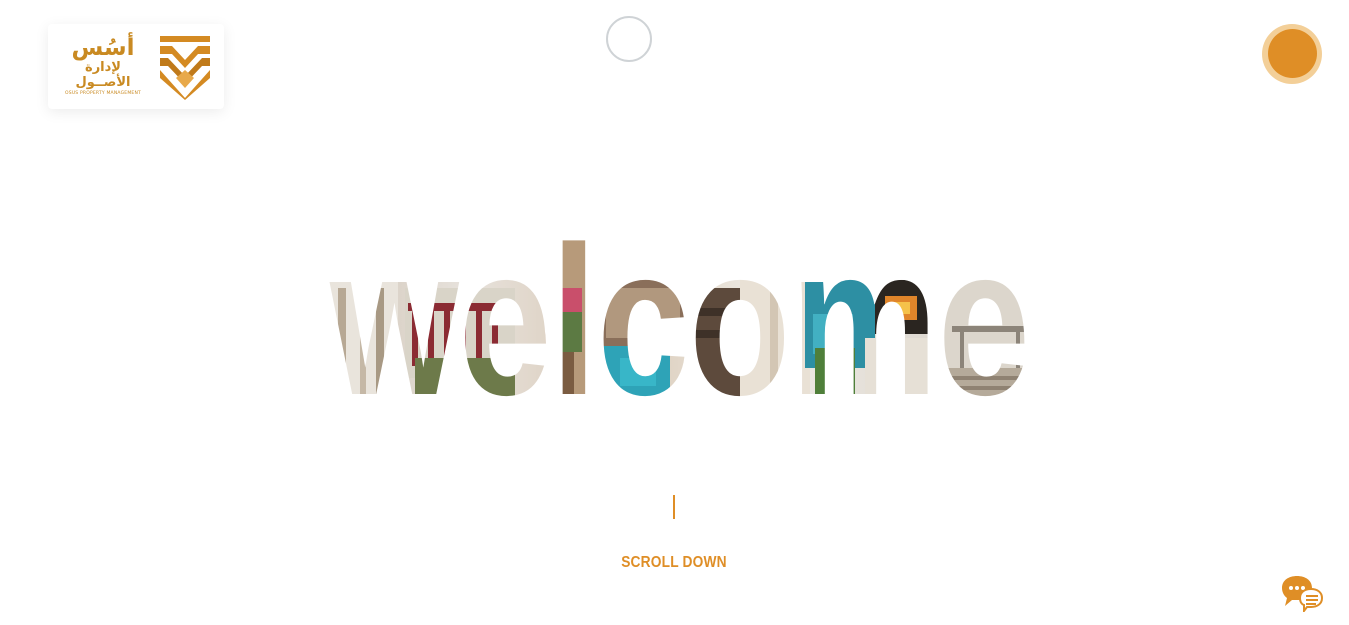 The image size is (1349, 625). Describe the element at coordinates (674, 507) in the screenshot. I see `scroll-indicator-line` at that location.